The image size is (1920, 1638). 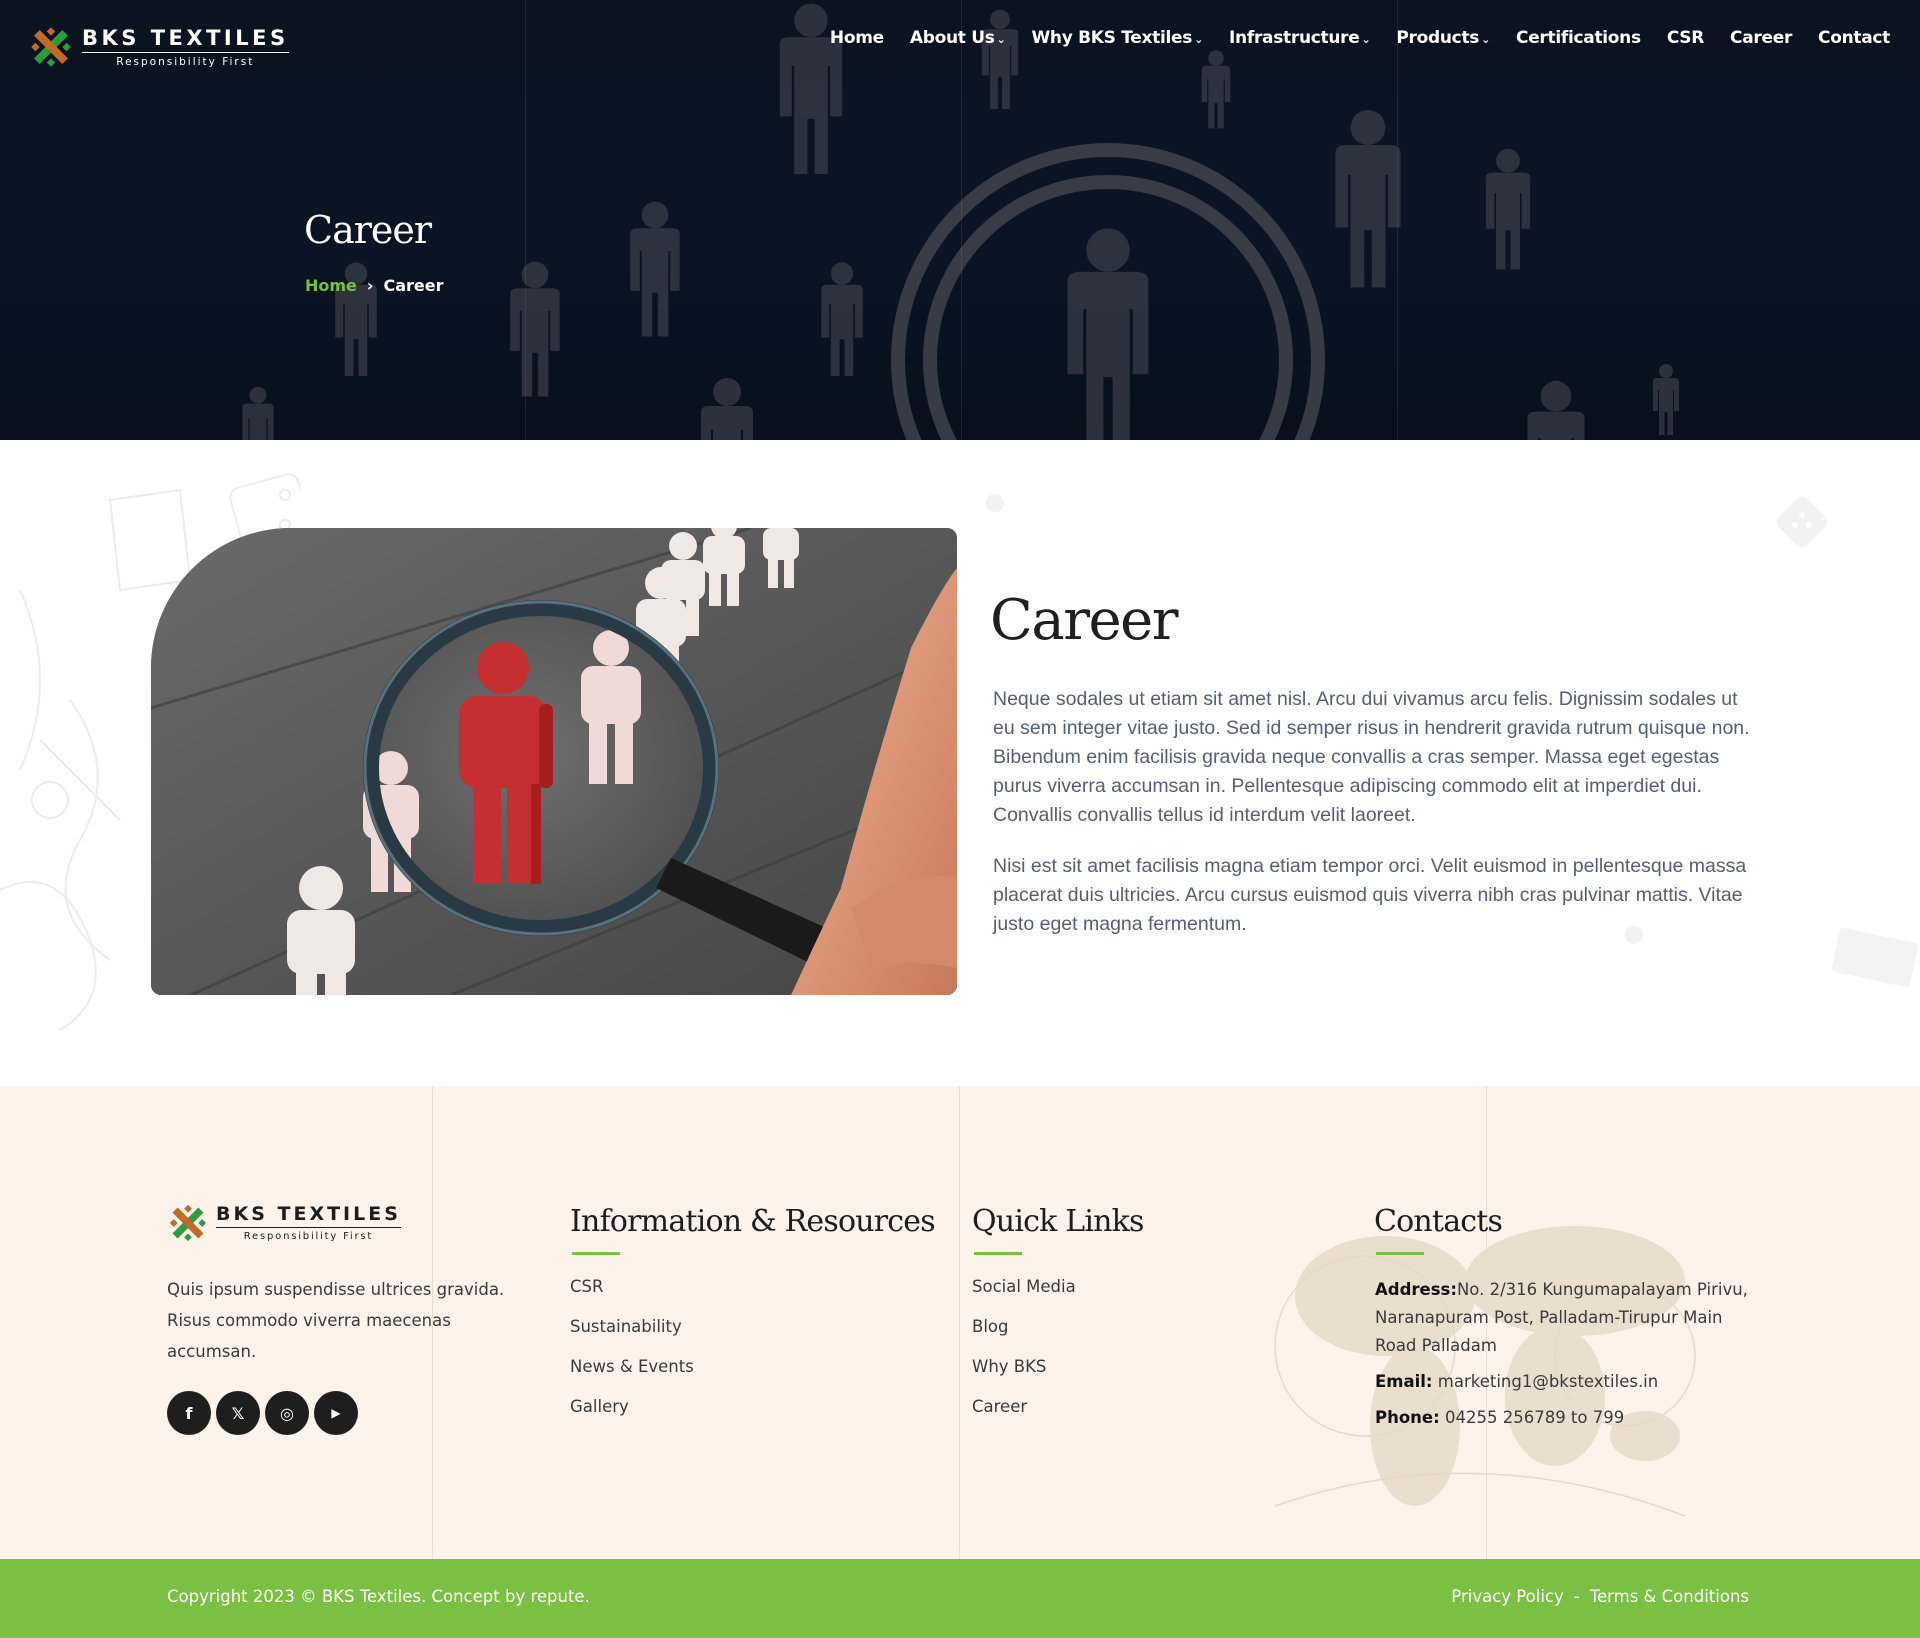 I want to click on contact-email: Email: marketing1@bkstextiles.in, so click(x=1565, y=1382).